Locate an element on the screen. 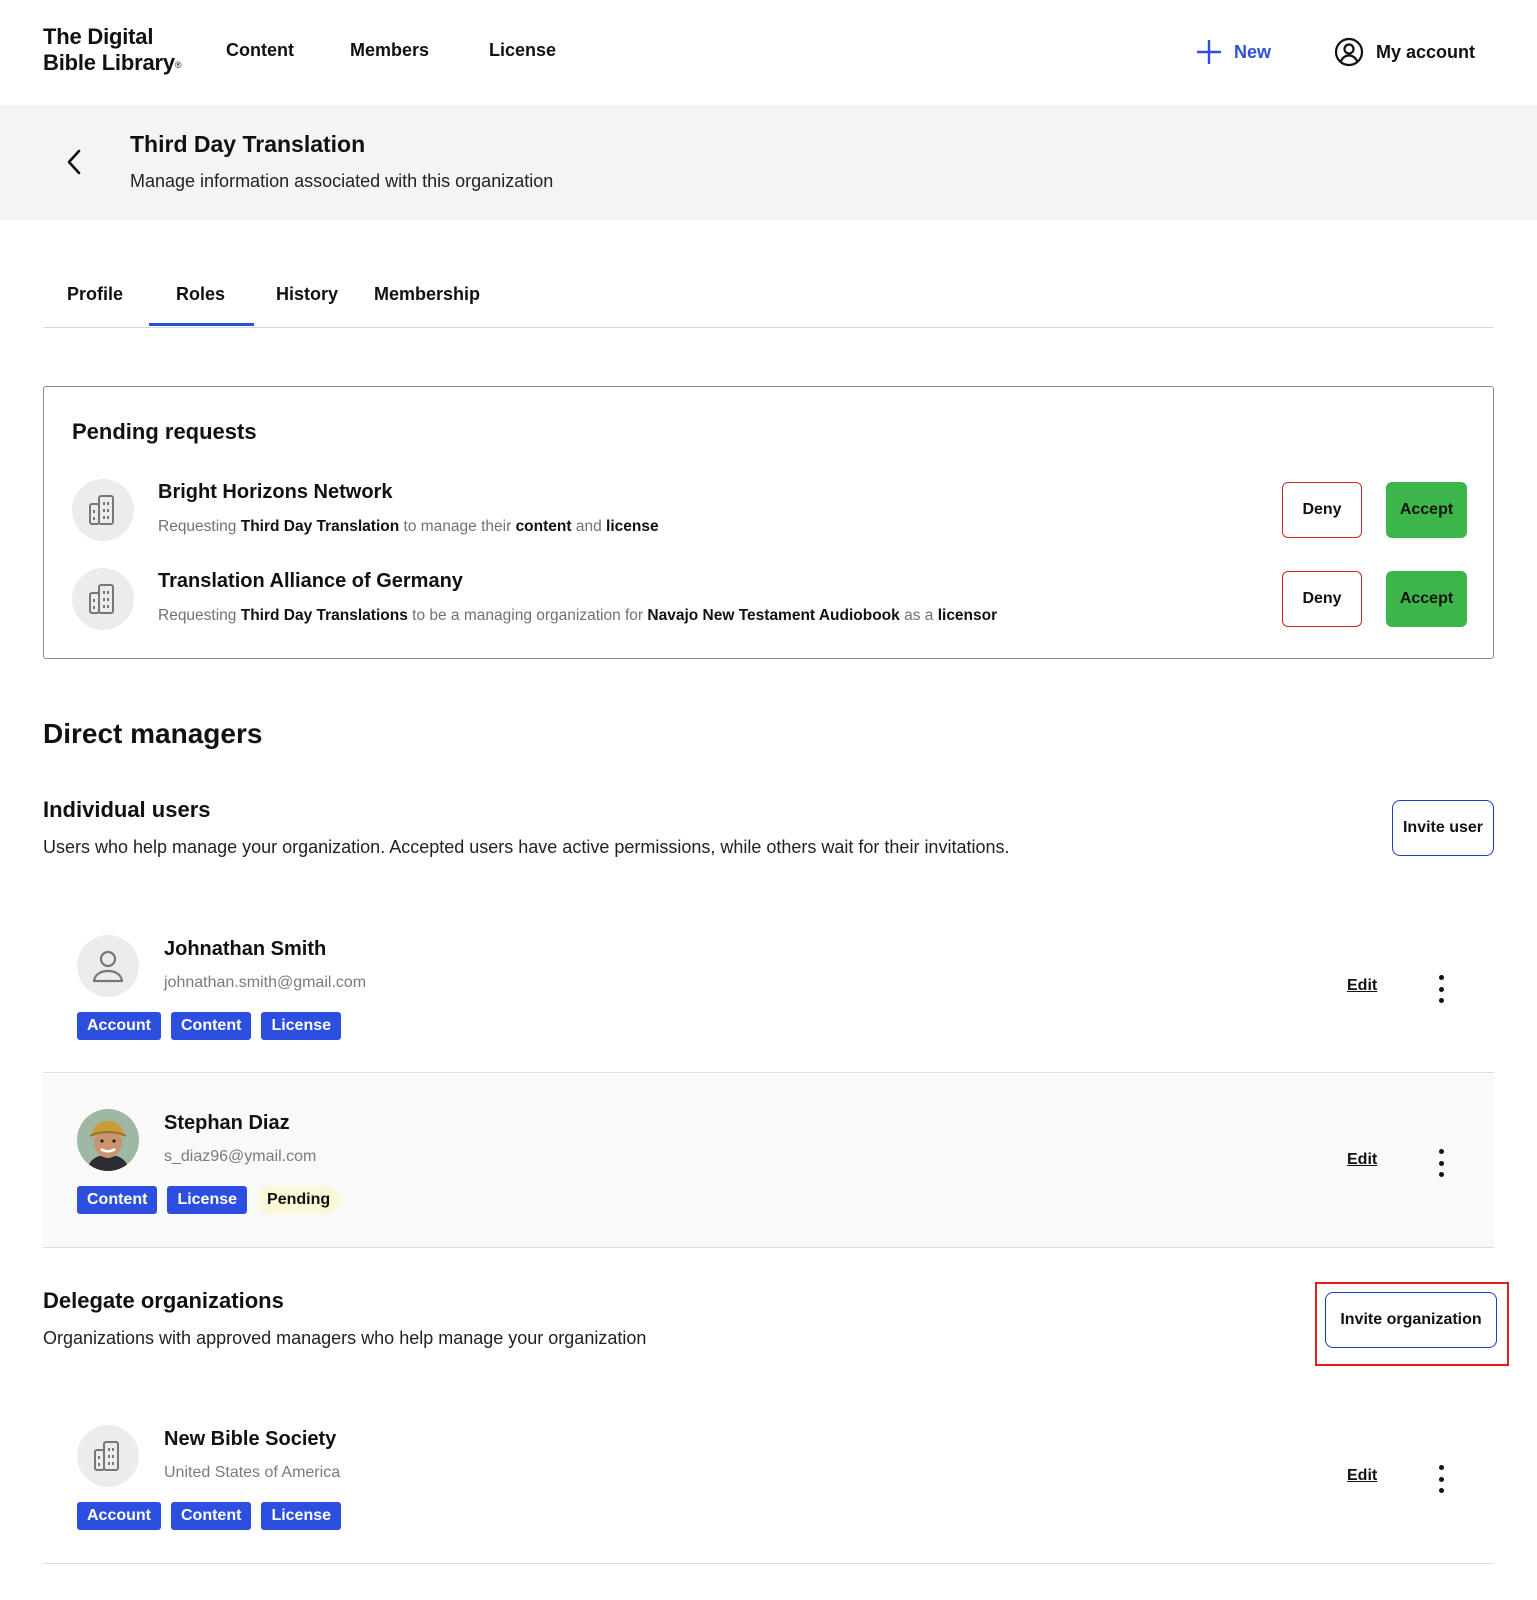  delegate-organizations-heading: Delegate organizations is located at coordinates (163, 1300).